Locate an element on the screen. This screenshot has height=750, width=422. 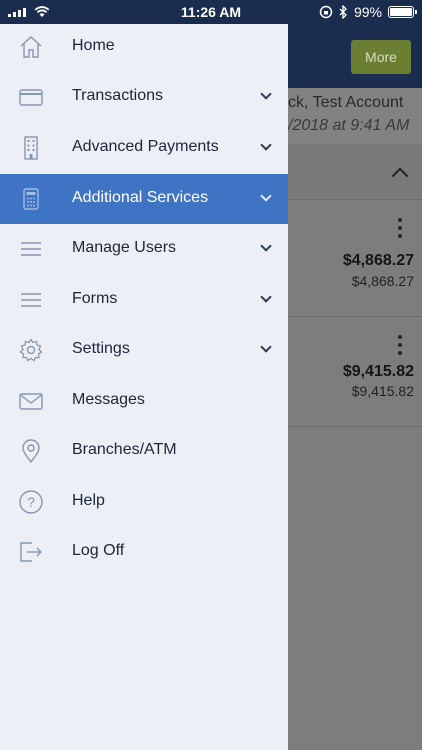
credit-card-icon is located at coordinates (31, 97).